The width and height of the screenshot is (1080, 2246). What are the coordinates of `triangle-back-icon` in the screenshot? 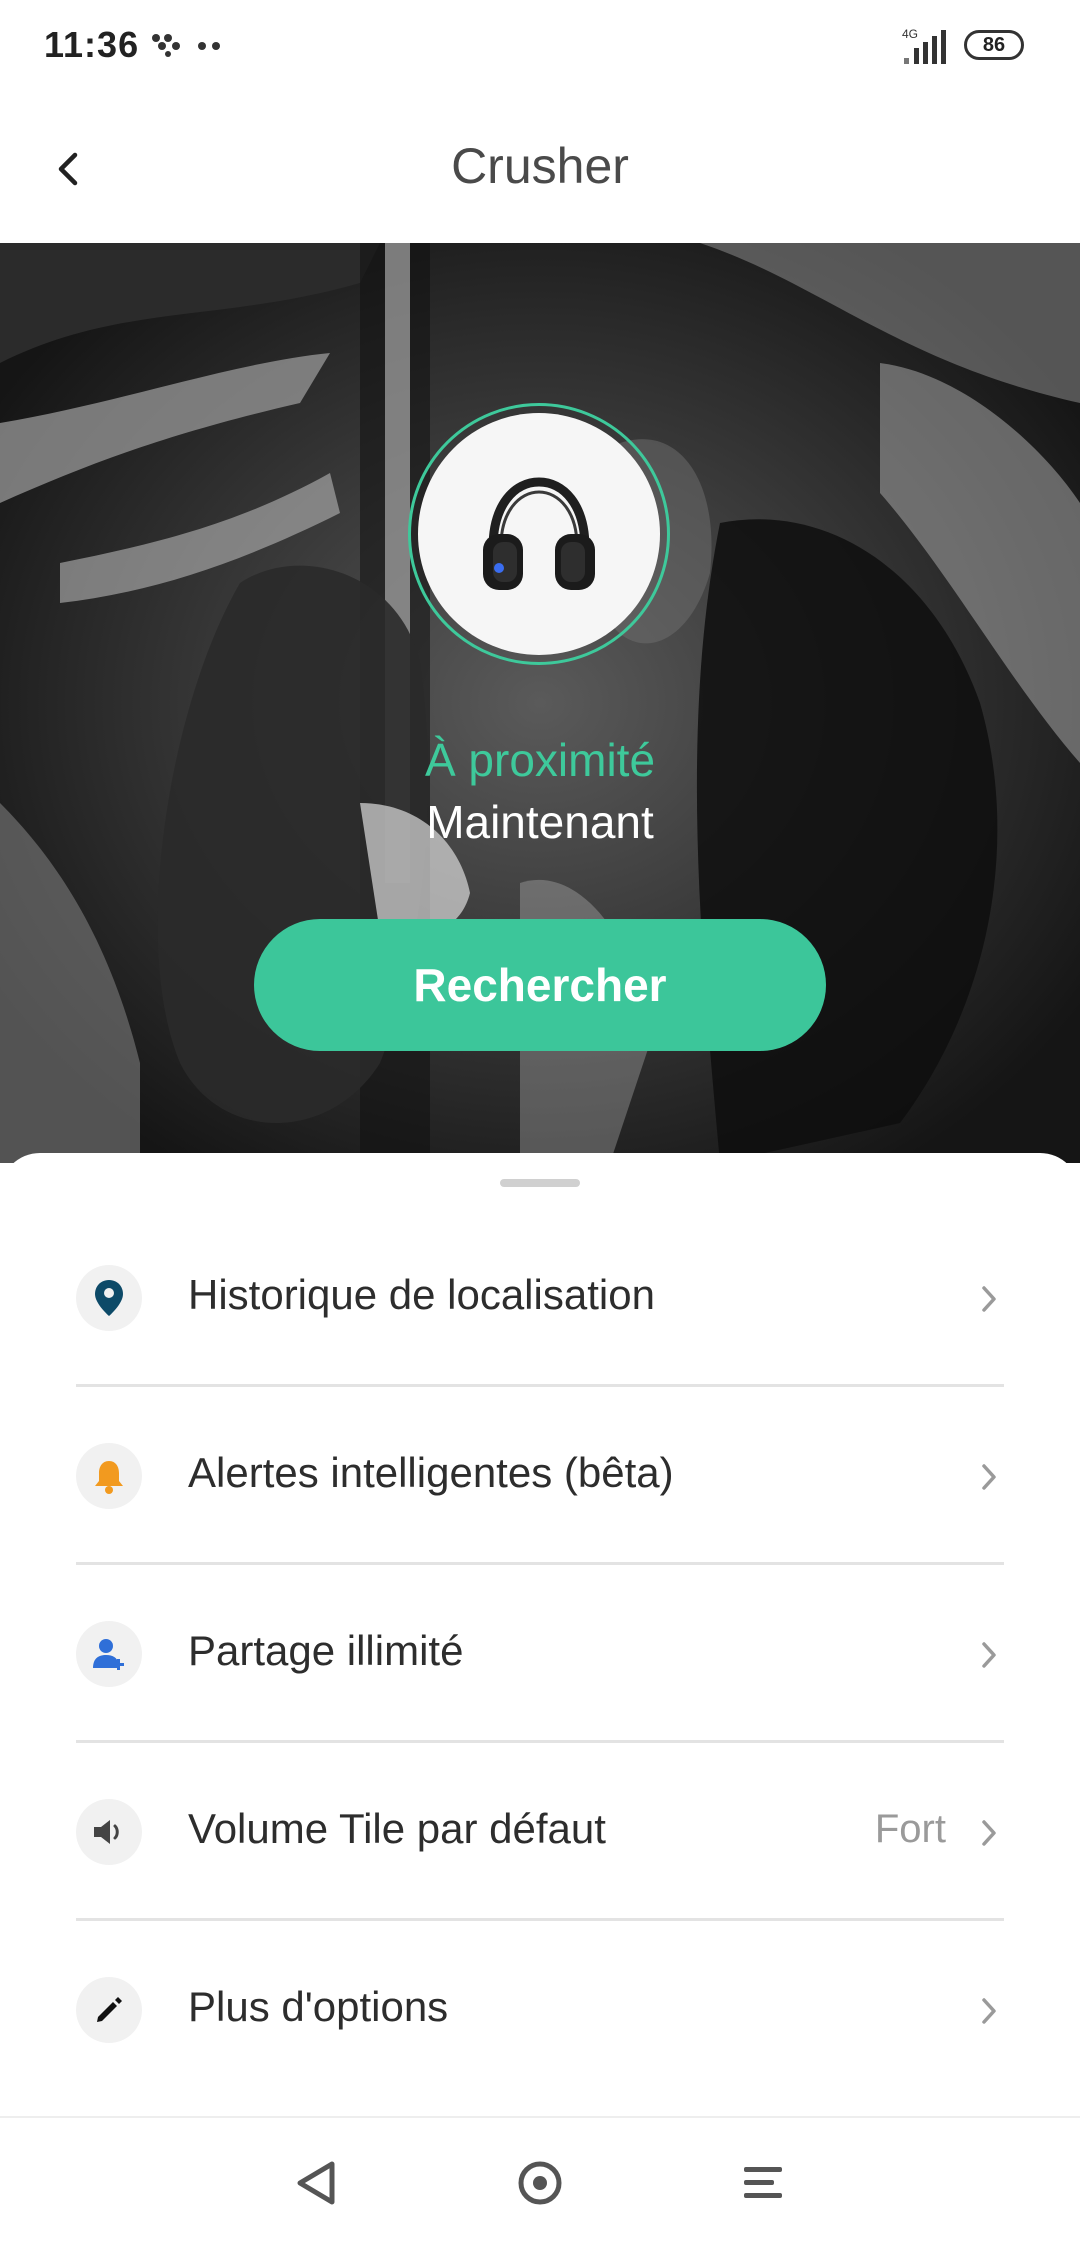 It's located at (316, 2183).